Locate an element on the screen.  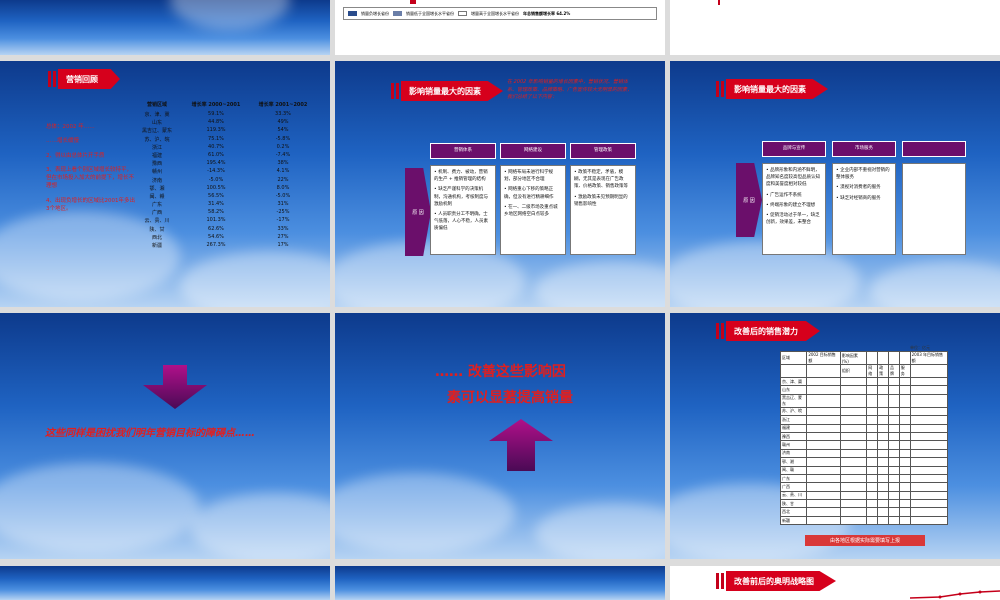
slide-strategy: 改善前后的奥明战略图 is located at coordinates (835, 583).